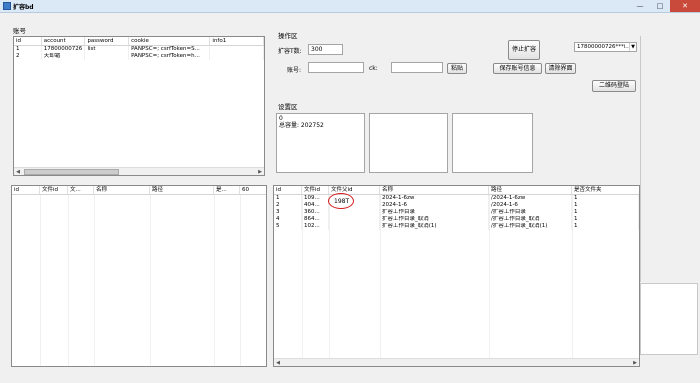 This screenshot has height=383, width=700. Describe the element at coordinates (417, 67) in the screenshot. I see `ck-input` at that location.